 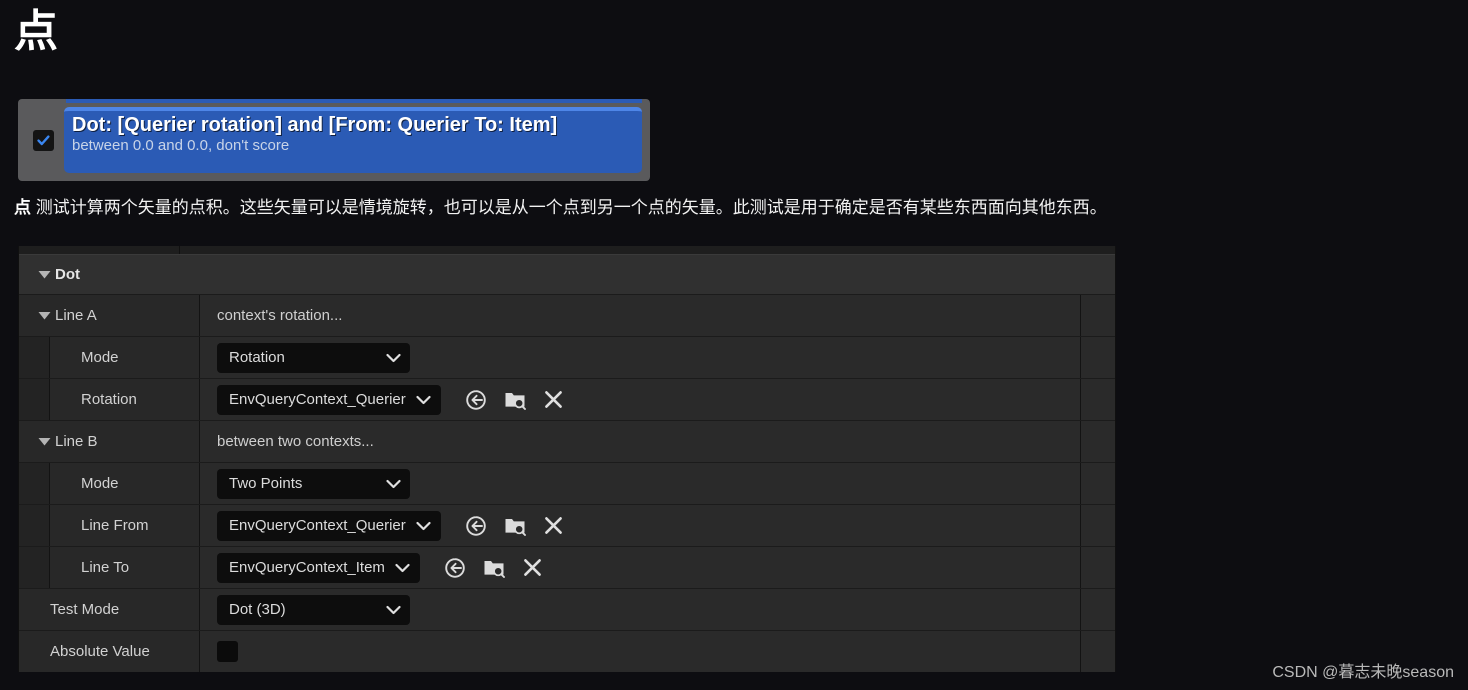 I want to click on property-name-cell: Line To, so click(x=109, y=567).